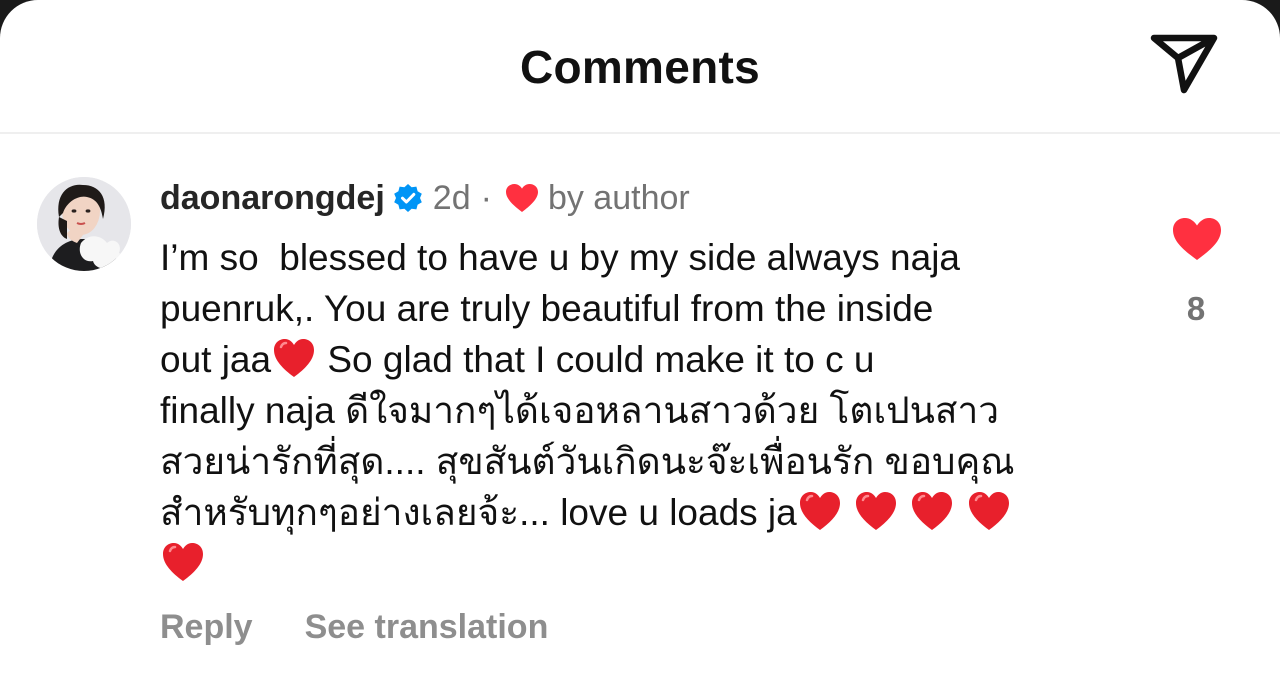 This screenshot has width=1280, height=691. Describe the element at coordinates (206, 627) in the screenshot. I see `reply-button: Reply` at that location.